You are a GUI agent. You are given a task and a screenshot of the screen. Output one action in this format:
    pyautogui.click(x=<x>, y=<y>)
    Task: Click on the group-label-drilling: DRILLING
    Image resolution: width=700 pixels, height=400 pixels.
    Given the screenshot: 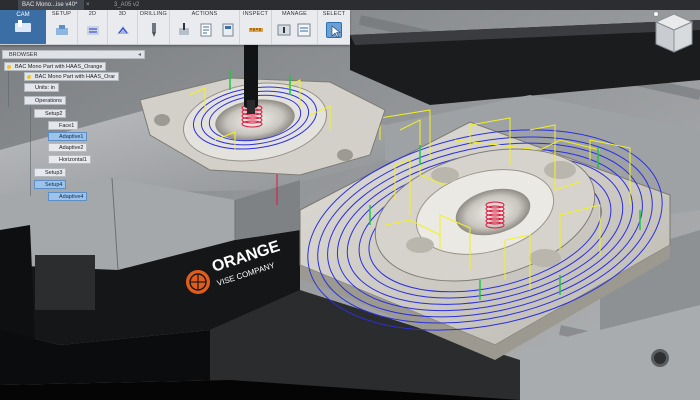 What is the action you would take?
    pyautogui.click(x=153, y=14)
    